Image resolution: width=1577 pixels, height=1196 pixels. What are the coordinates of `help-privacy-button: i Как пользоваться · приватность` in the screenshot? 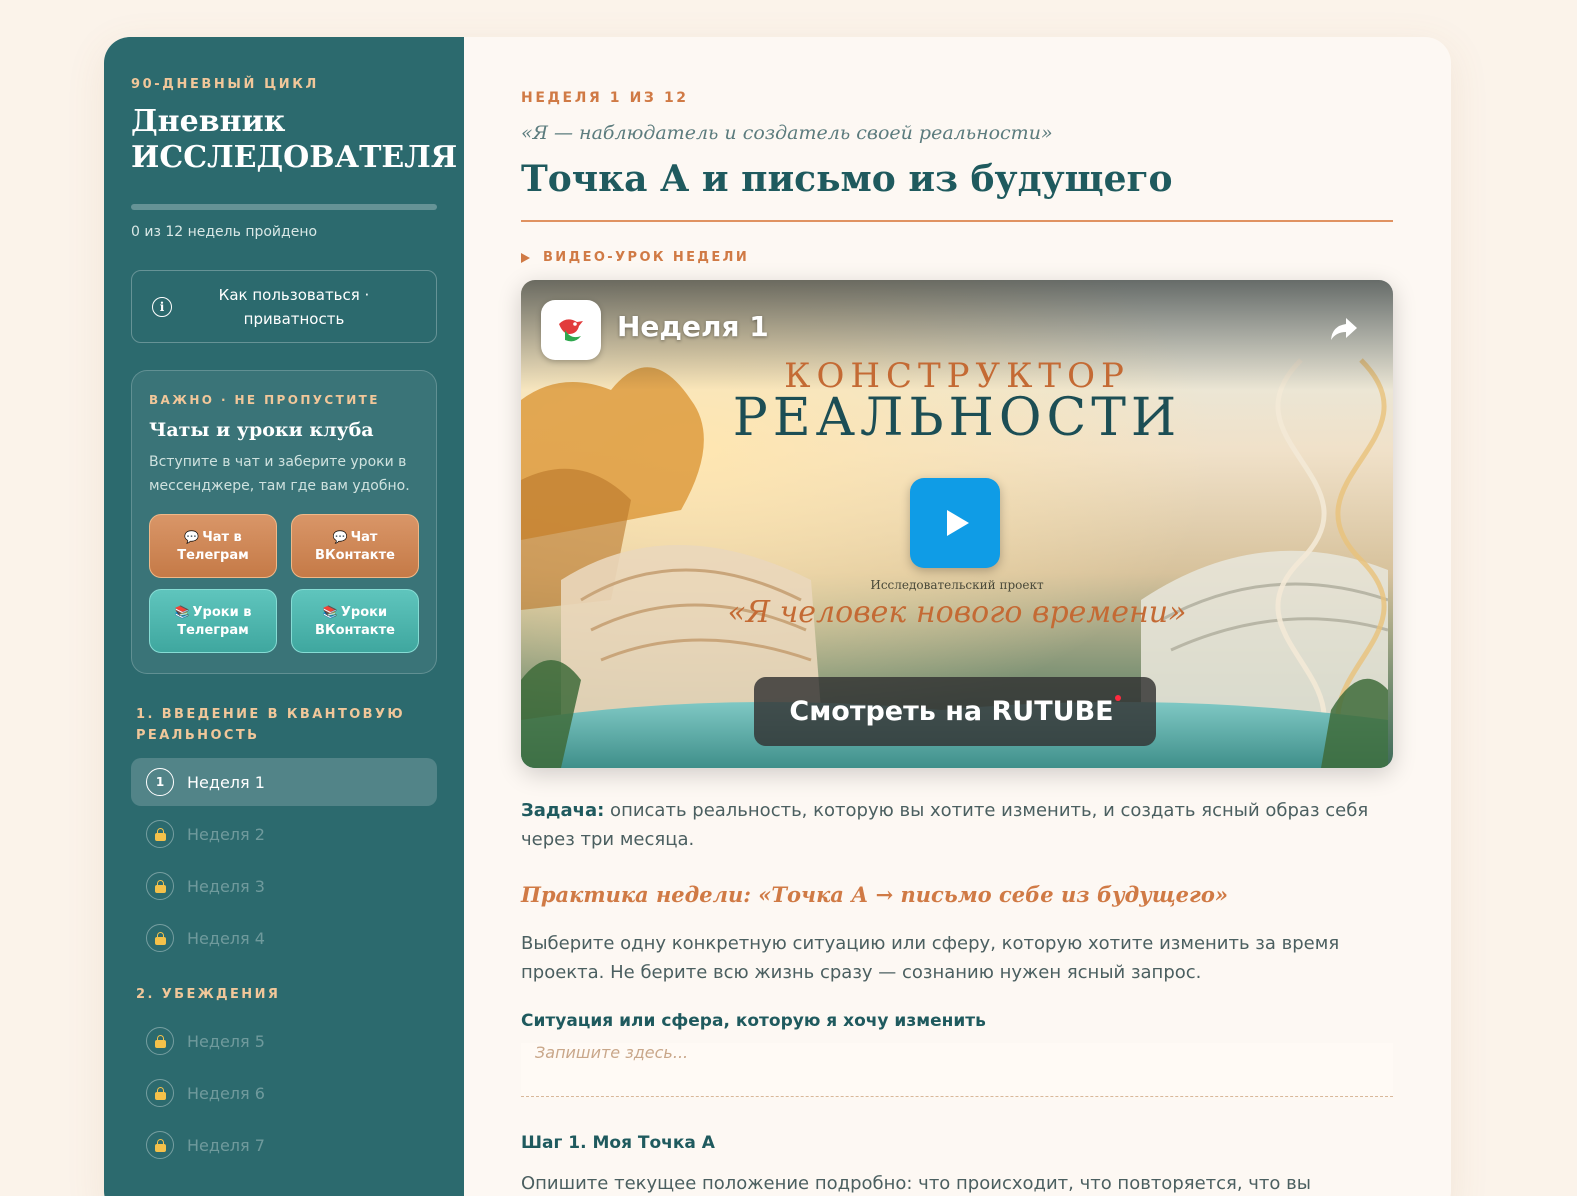 It's located at (284, 306).